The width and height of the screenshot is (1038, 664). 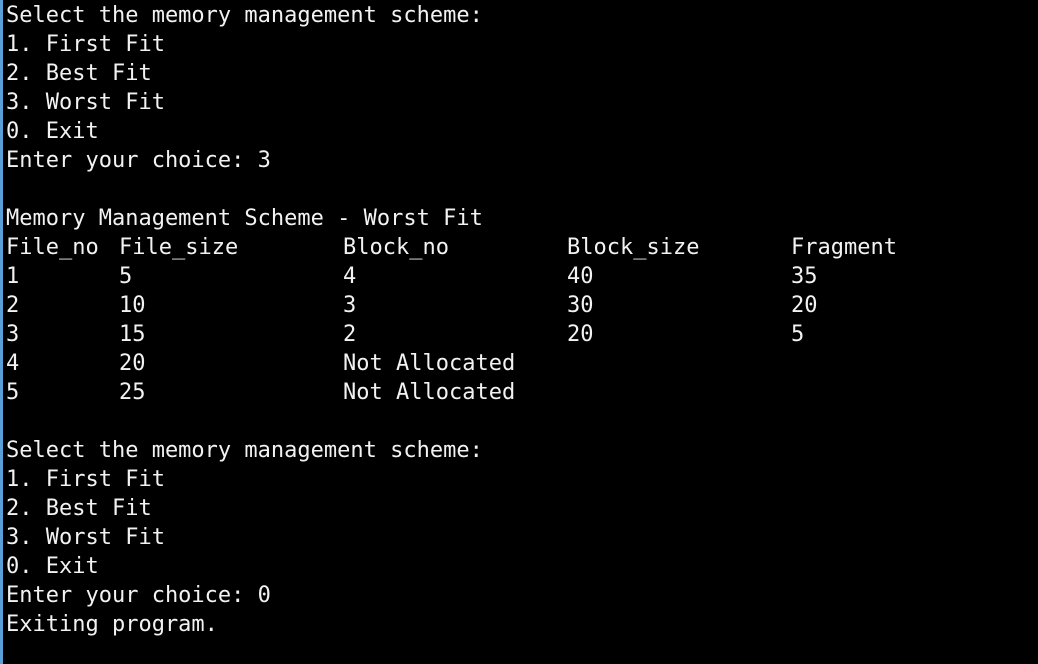 I want to click on file-no-cell: 2, so click(x=13, y=305).